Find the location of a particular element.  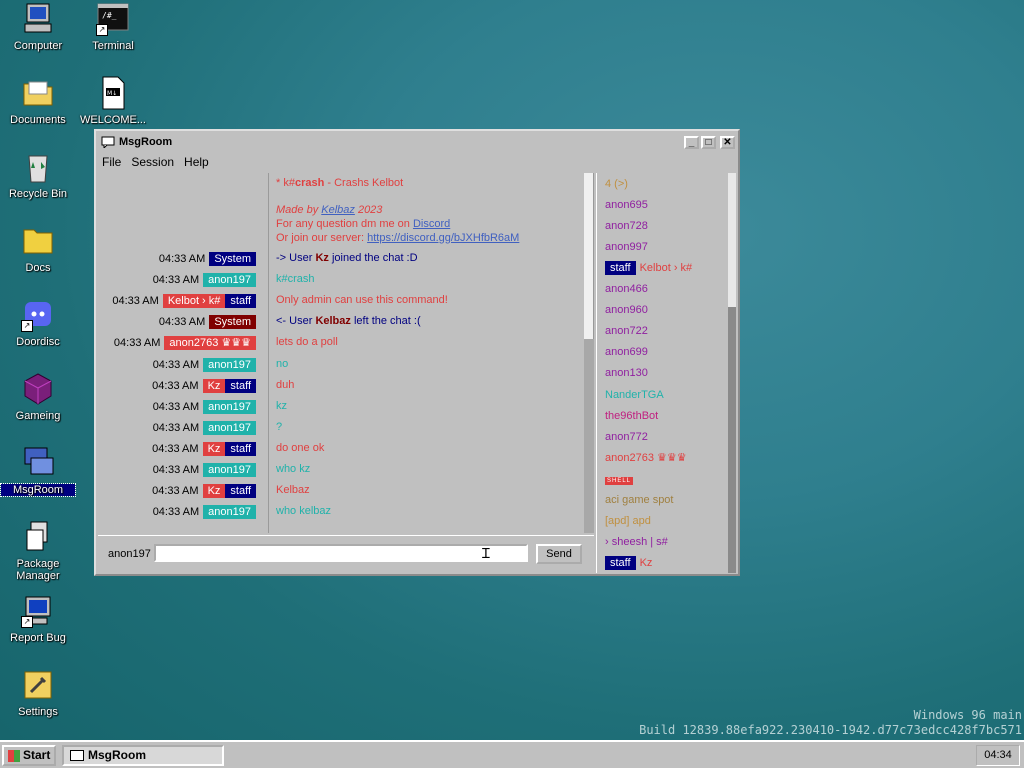

desktop-icon-documents: Documents is located at coordinates (38, 101).